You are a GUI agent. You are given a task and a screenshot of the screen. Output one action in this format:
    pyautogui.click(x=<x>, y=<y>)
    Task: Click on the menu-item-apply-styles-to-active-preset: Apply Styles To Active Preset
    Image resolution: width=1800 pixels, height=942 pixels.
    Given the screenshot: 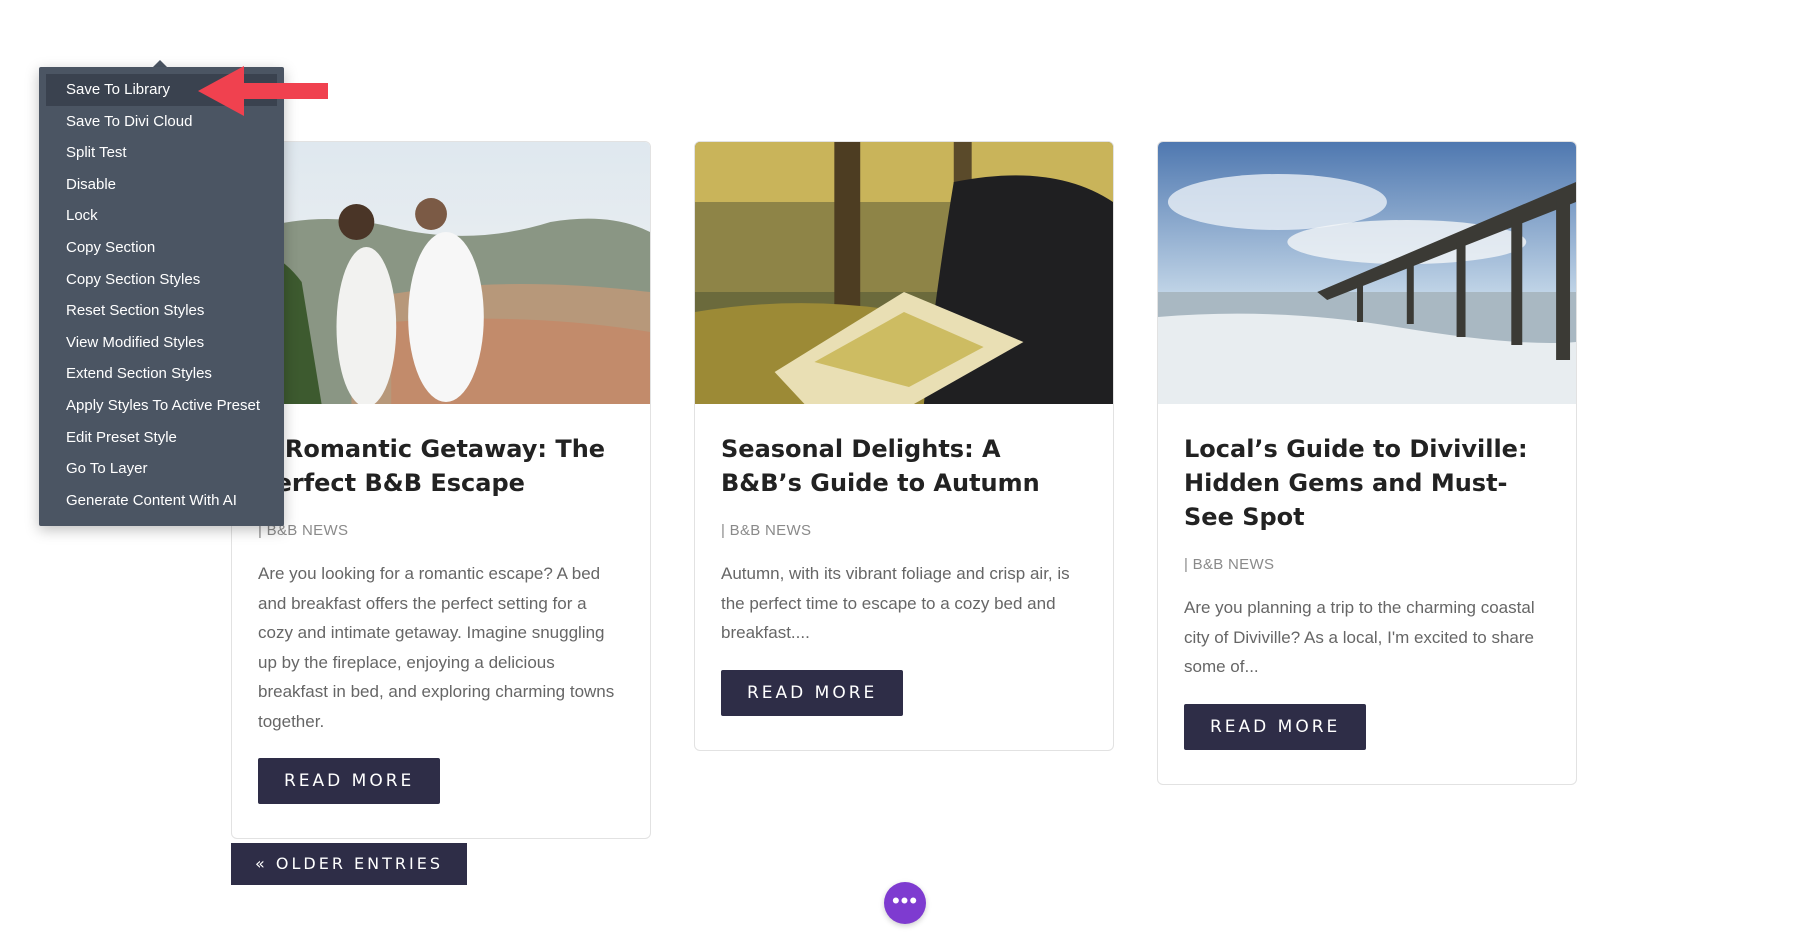 What is the action you would take?
    pyautogui.click(x=161, y=406)
    